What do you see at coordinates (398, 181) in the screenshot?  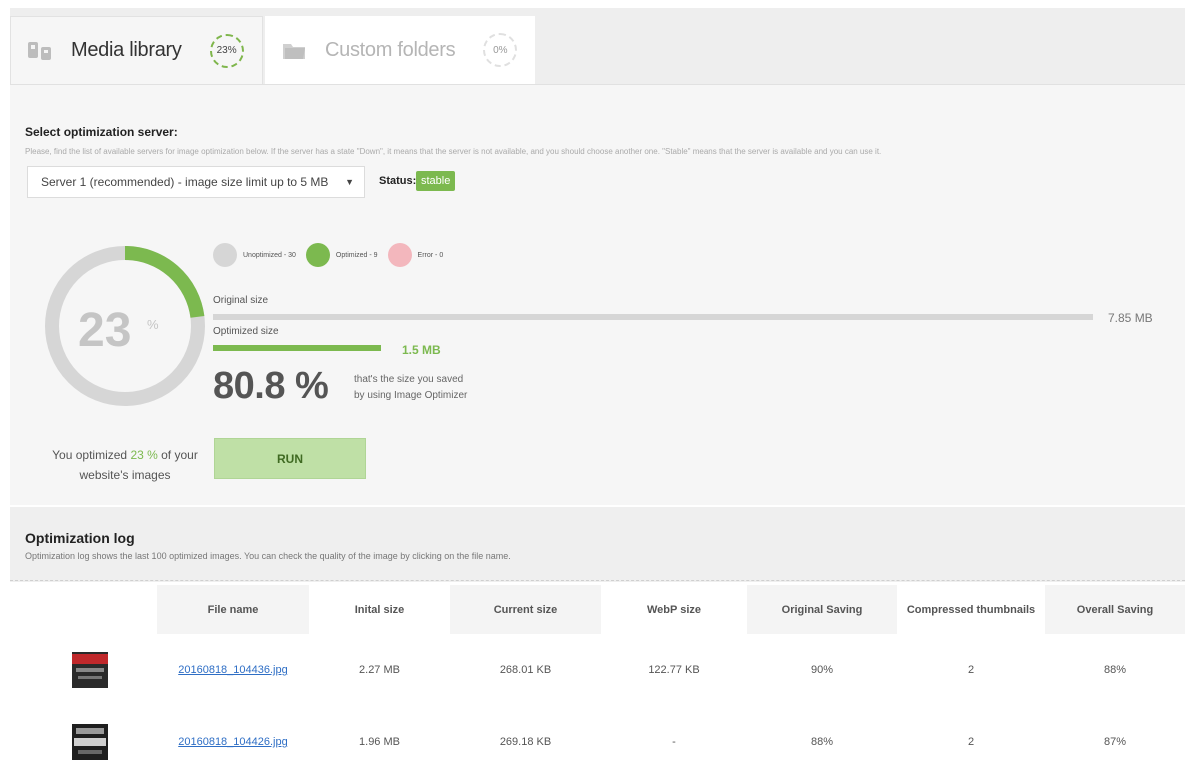 I see `status-label: Status:` at bounding box center [398, 181].